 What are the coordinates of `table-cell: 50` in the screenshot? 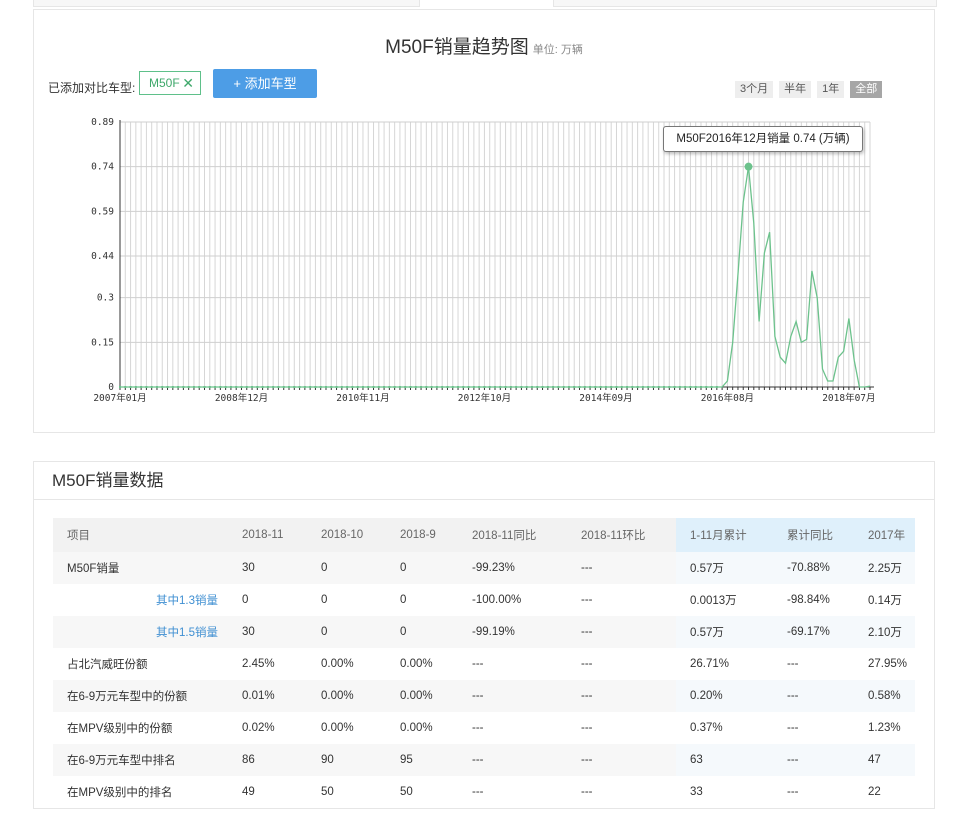 It's located at (422, 792).